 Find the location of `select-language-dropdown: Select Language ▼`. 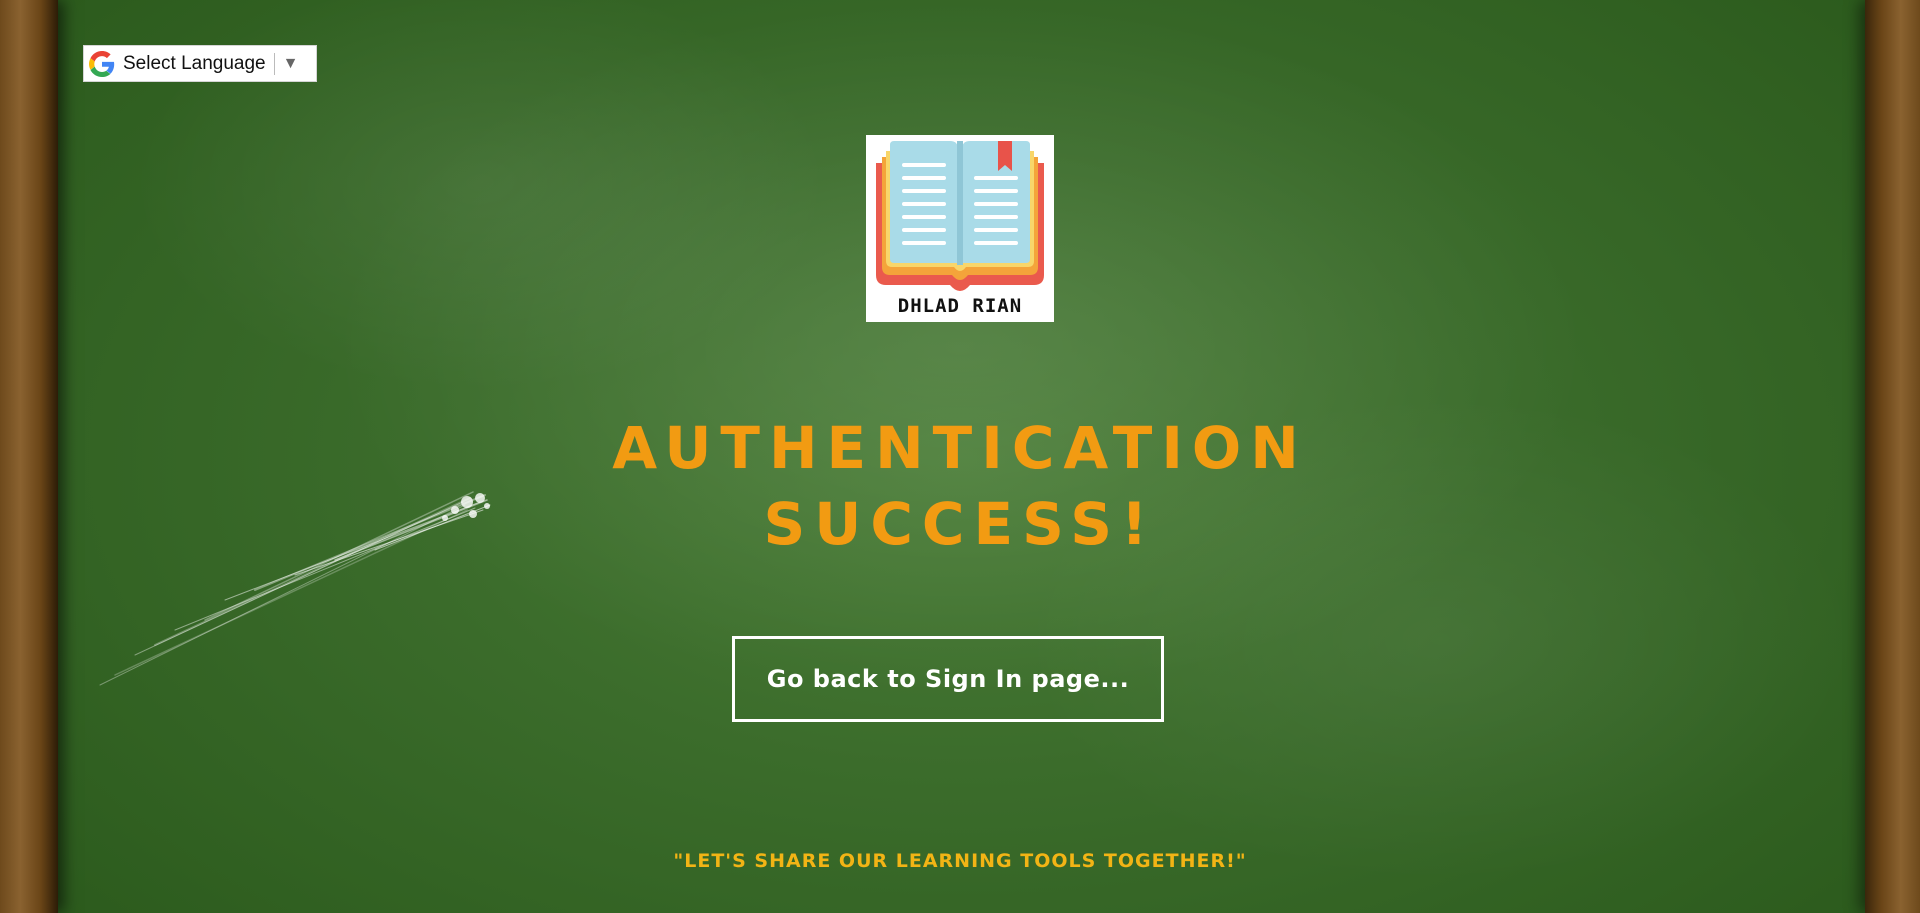

select-language-dropdown: Select Language ▼ is located at coordinates (200, 63).